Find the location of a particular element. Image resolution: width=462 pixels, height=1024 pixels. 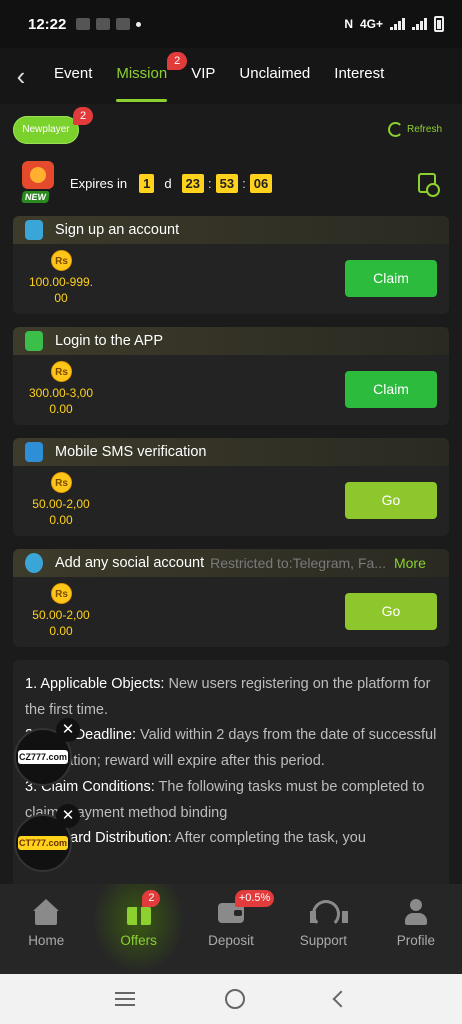

system-nav-bar is located at coordinates (231, 999).